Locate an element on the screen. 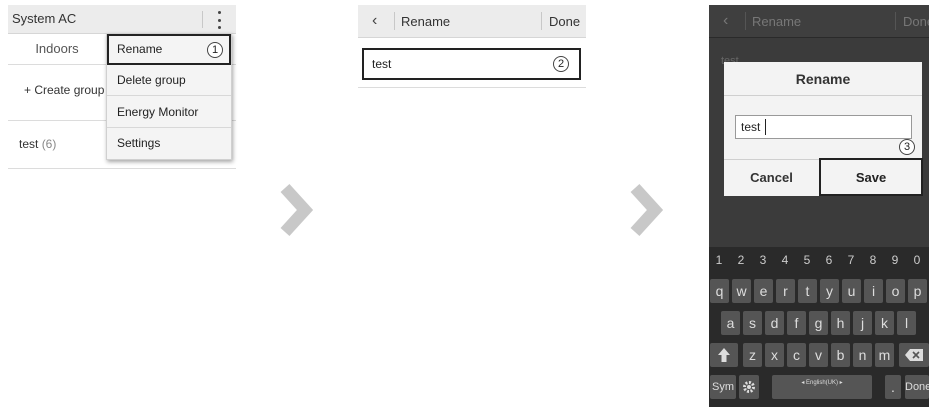 This screenshot has width=929, height=407. key: i is located at coordinates (873, 291).